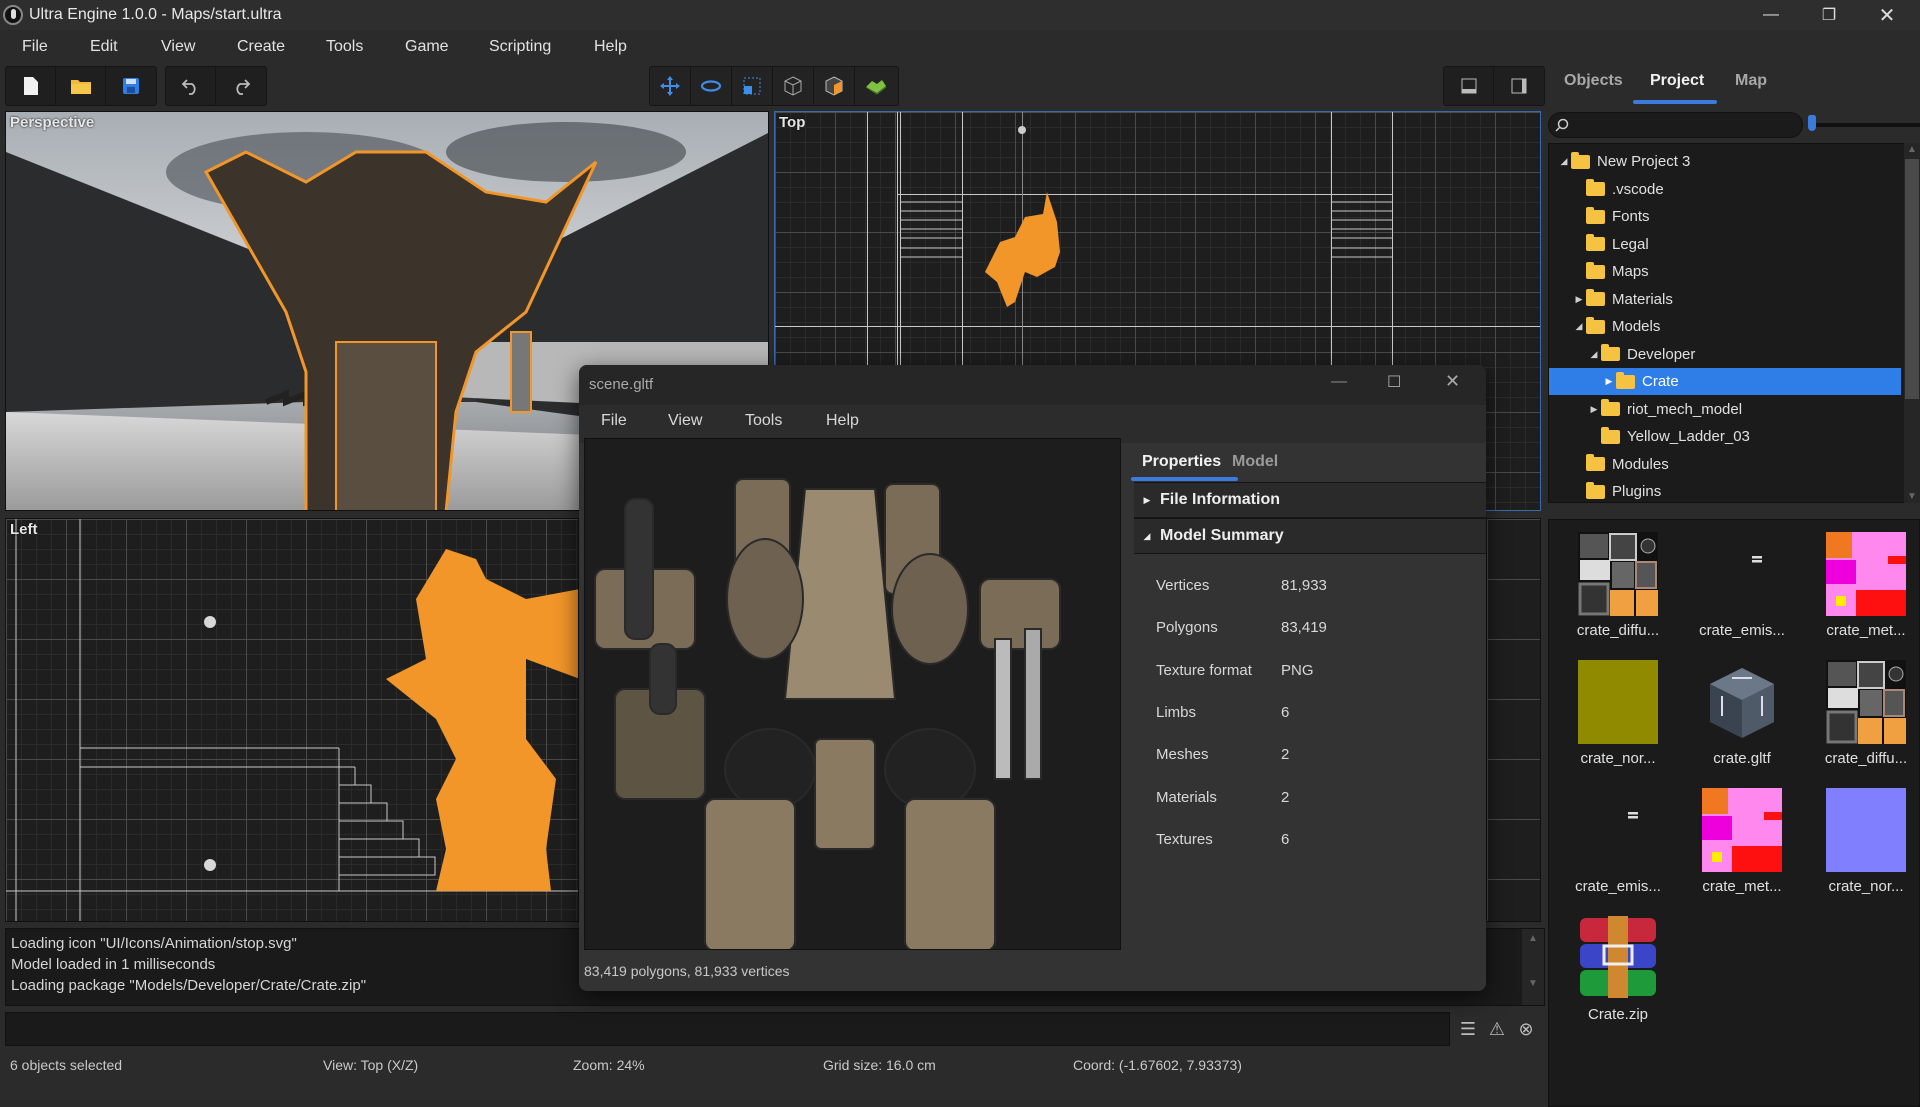 Image resolution: width=1920 pixels, height=1107 pixels. I want to click on model-stats-text: 83,419 polygons, 81,933 vertices, so click(687, 971).